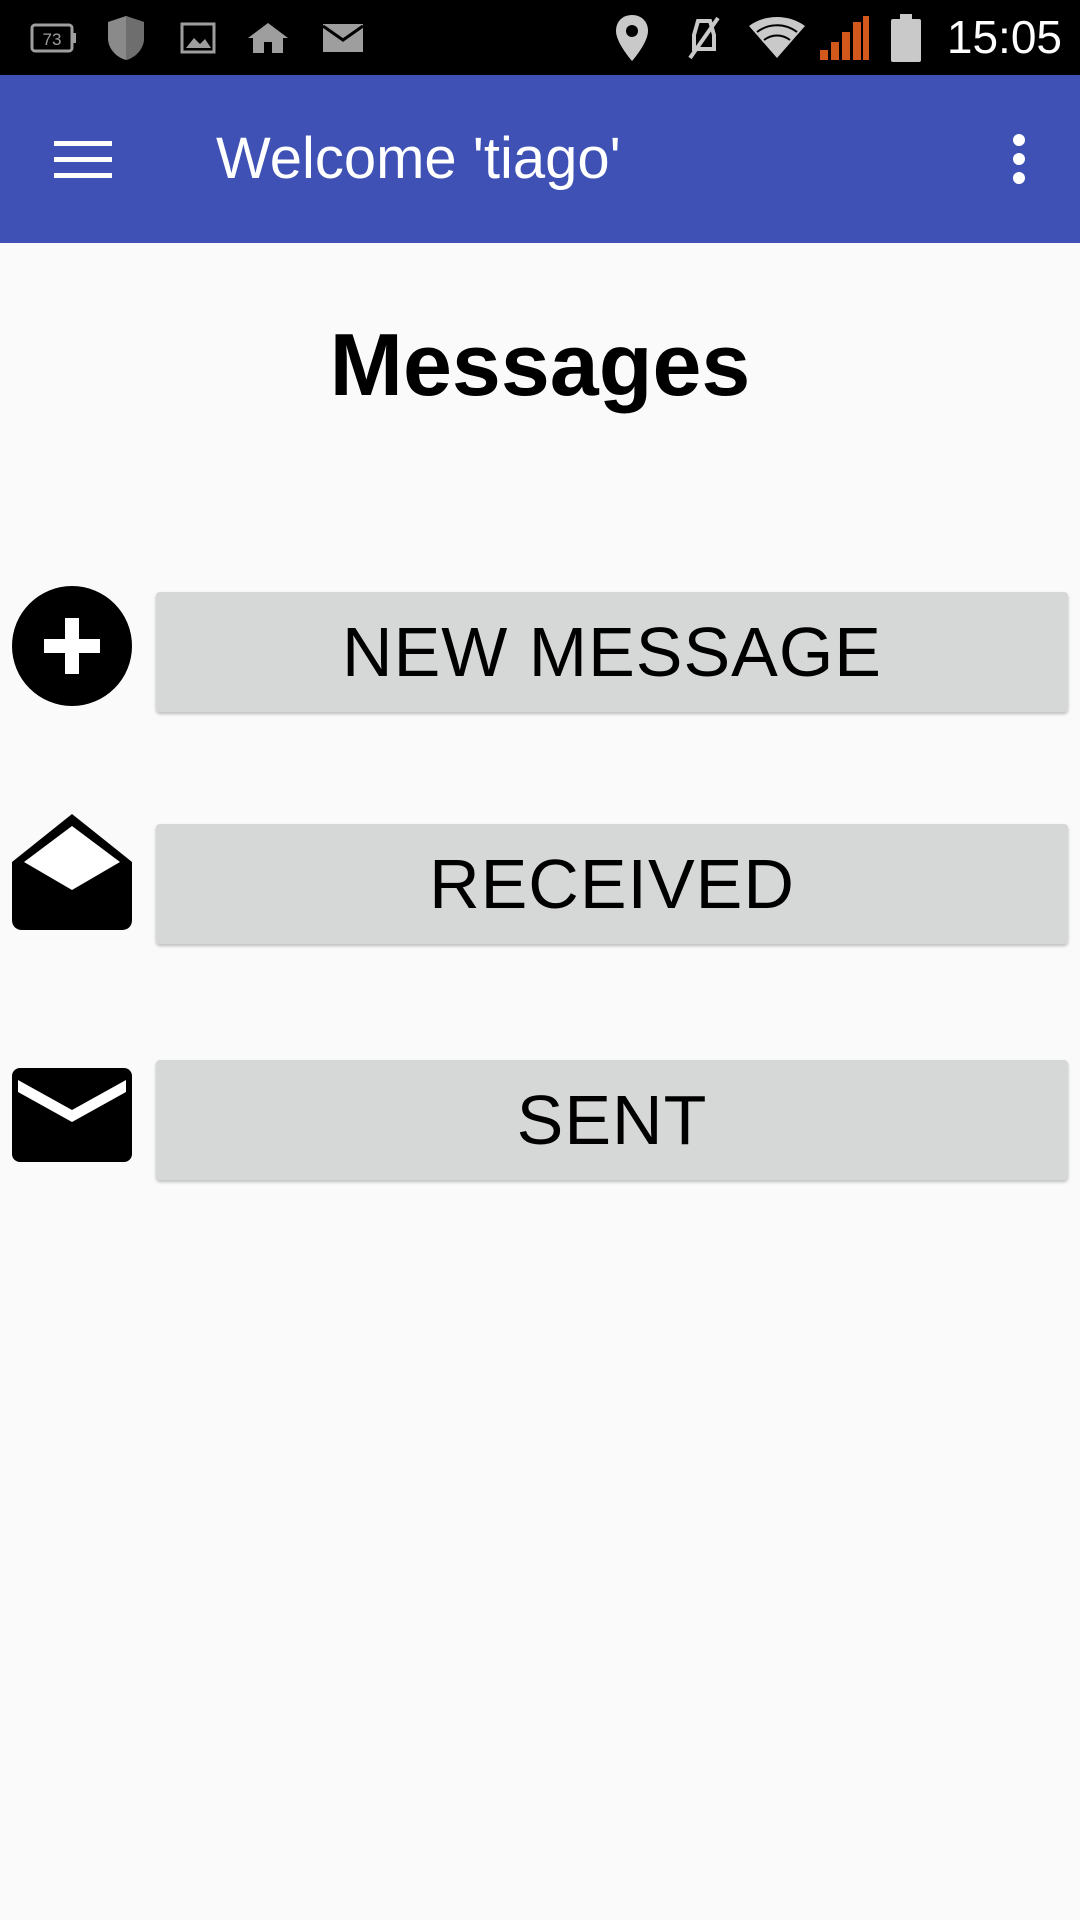 This screenshot has height=1920, width=1080. I want to click on battery-badge-text: 73, so click(52, 39).